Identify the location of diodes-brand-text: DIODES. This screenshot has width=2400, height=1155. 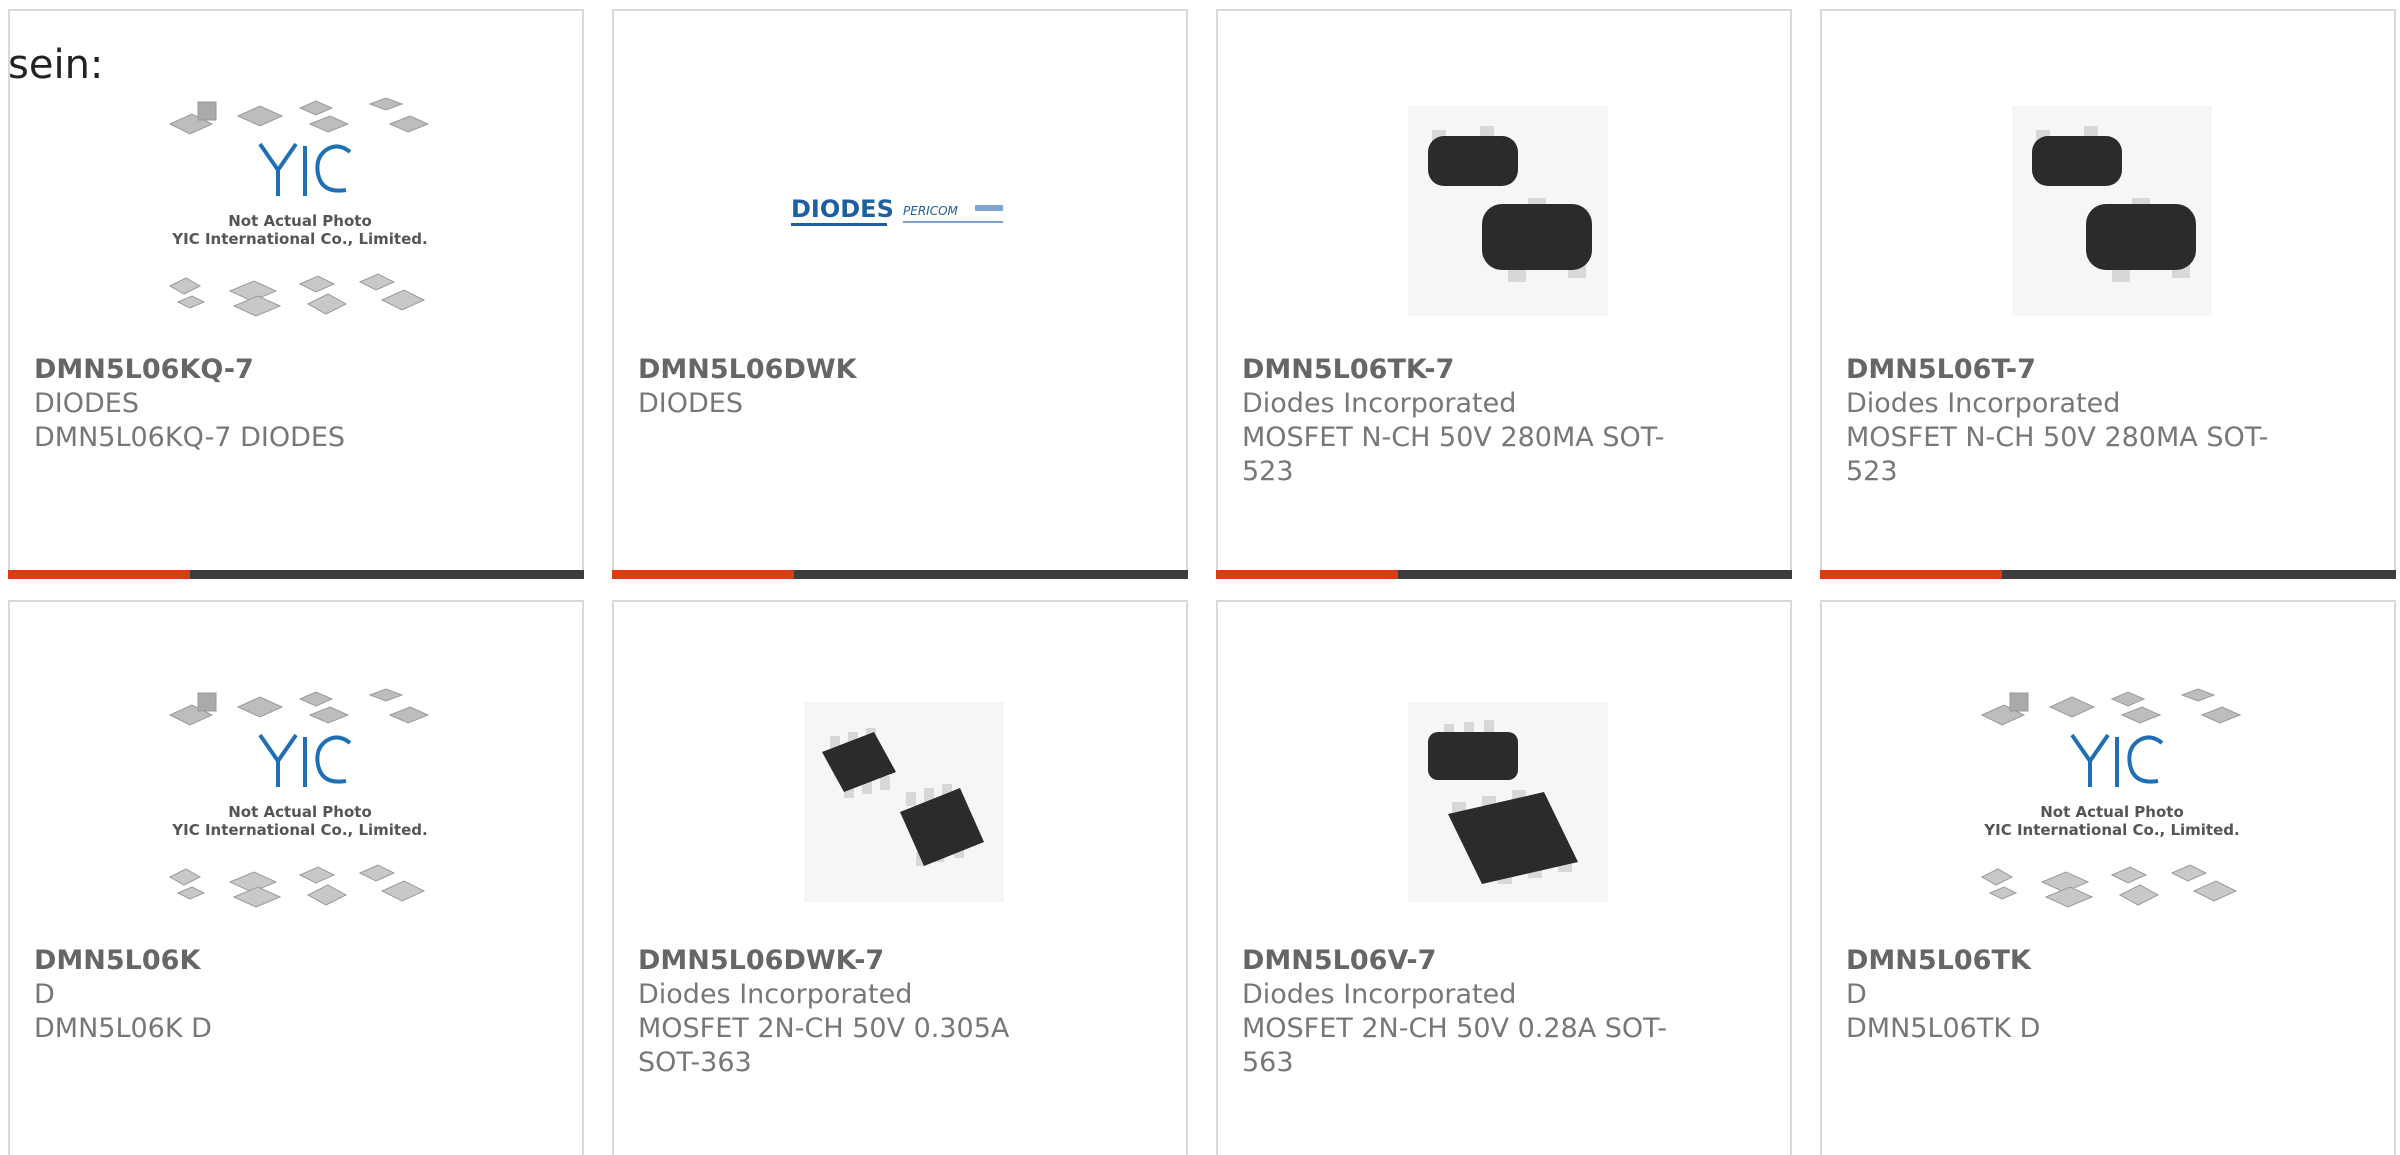
(842, 209).